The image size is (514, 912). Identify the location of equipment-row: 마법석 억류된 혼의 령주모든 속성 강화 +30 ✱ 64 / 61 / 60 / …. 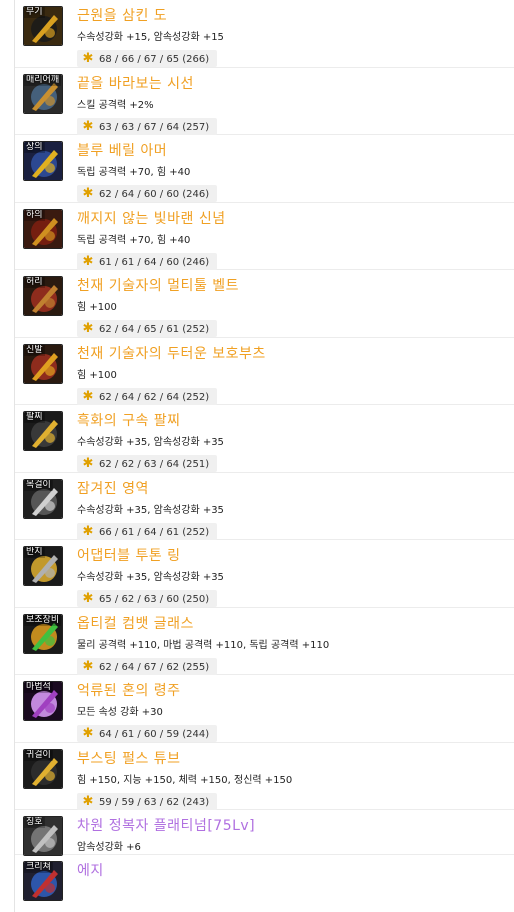
(264, 709).